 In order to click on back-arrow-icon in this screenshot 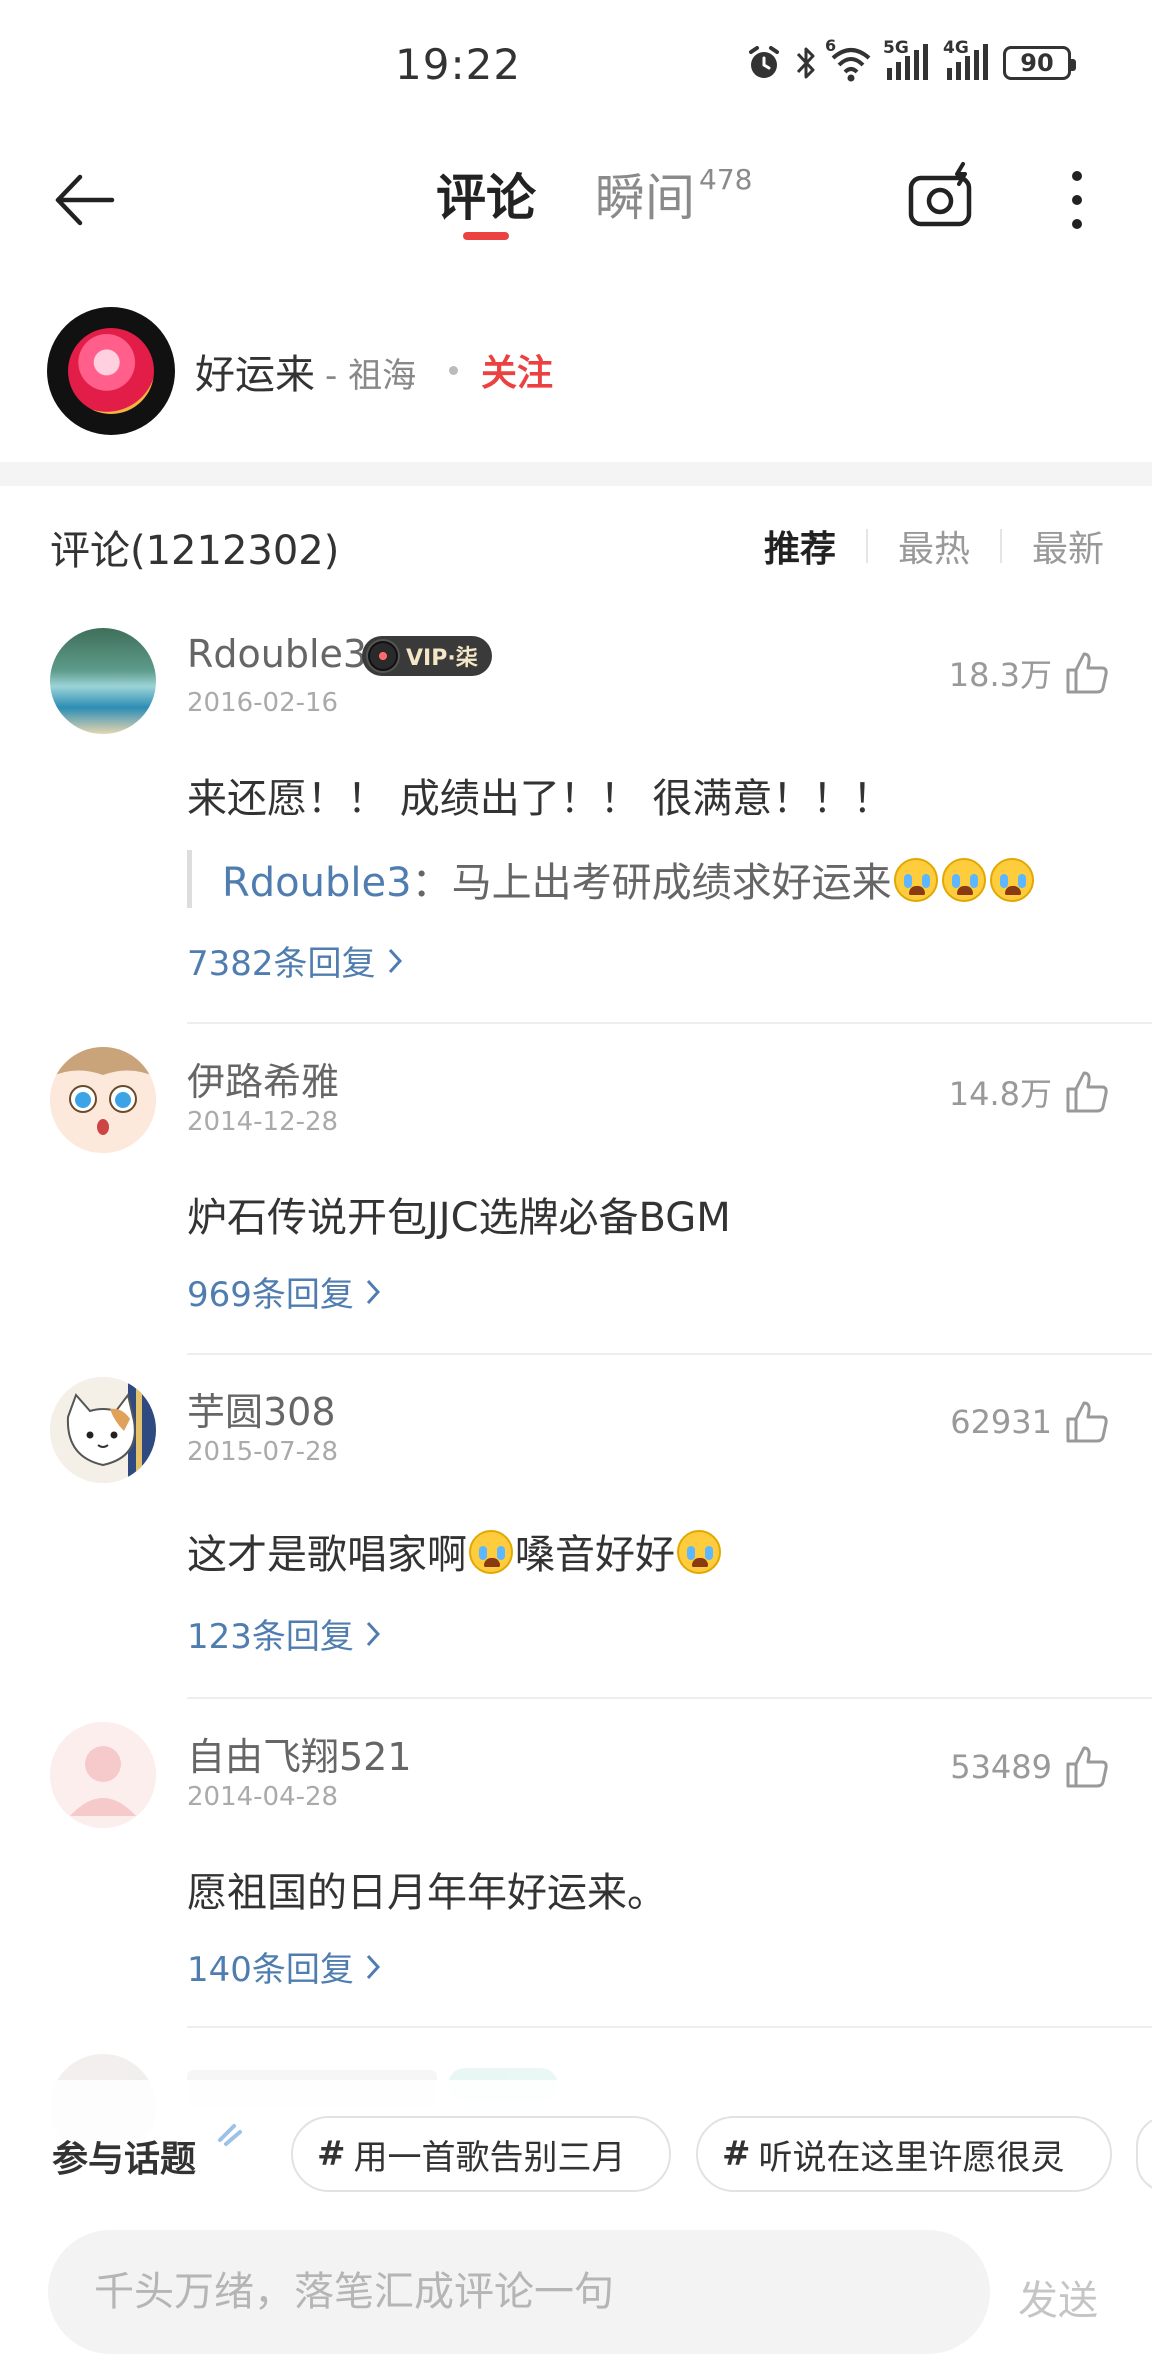, I will do `click(85, 200)`.